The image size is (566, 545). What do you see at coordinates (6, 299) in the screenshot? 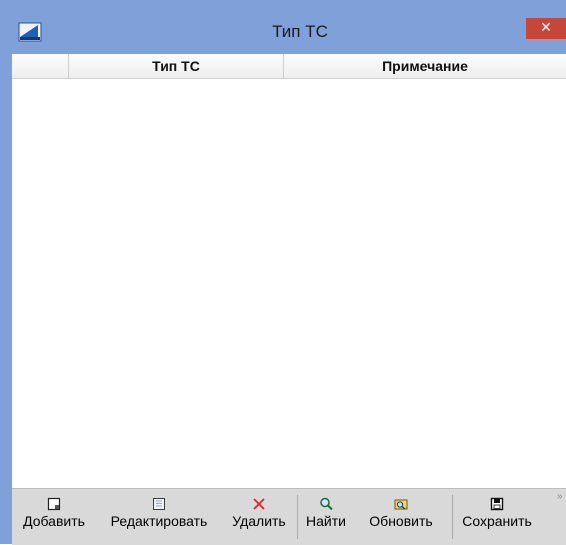
I see `window-frame` at bounding box center [6, 299].